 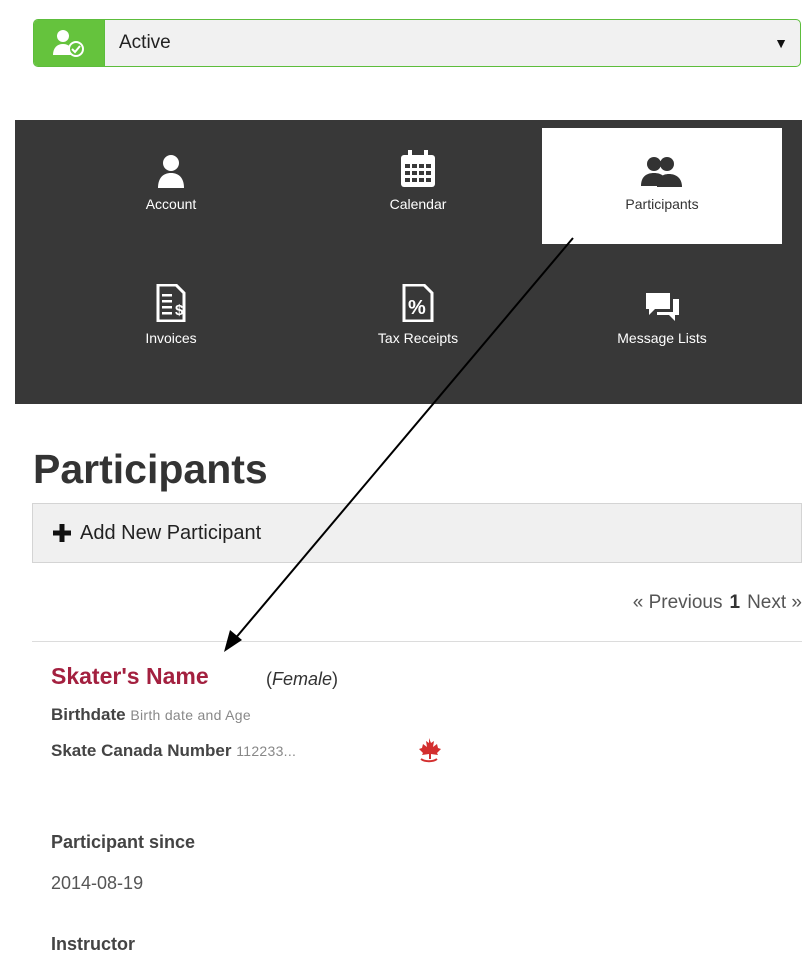 What do you see at coordinates (93, 944) in the screenshot?
I see `instructor-label: Instructor` at bounding box center [93, 944].